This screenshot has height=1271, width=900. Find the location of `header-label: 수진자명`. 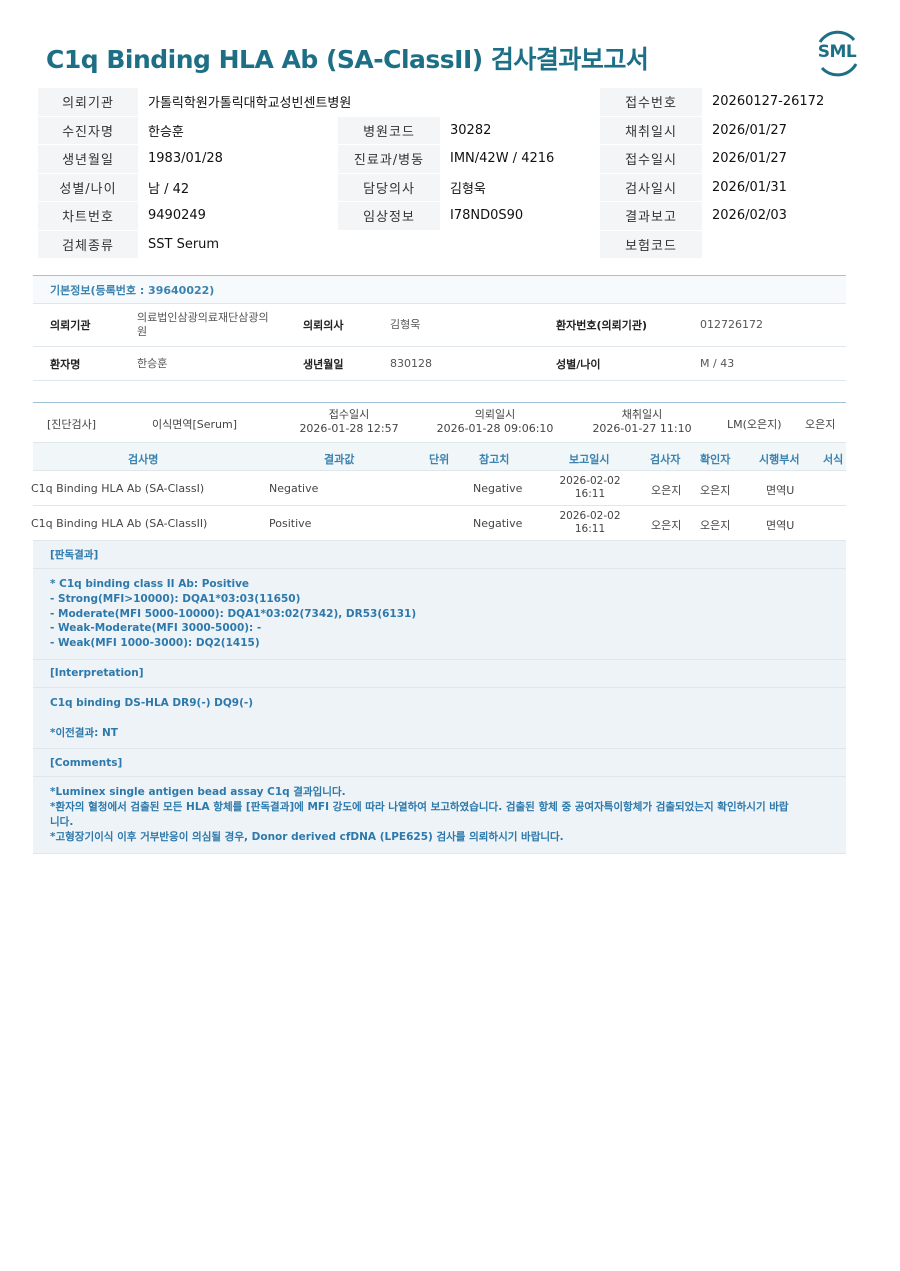

header-label: 수진자명 is located at coordinates (88, 130).